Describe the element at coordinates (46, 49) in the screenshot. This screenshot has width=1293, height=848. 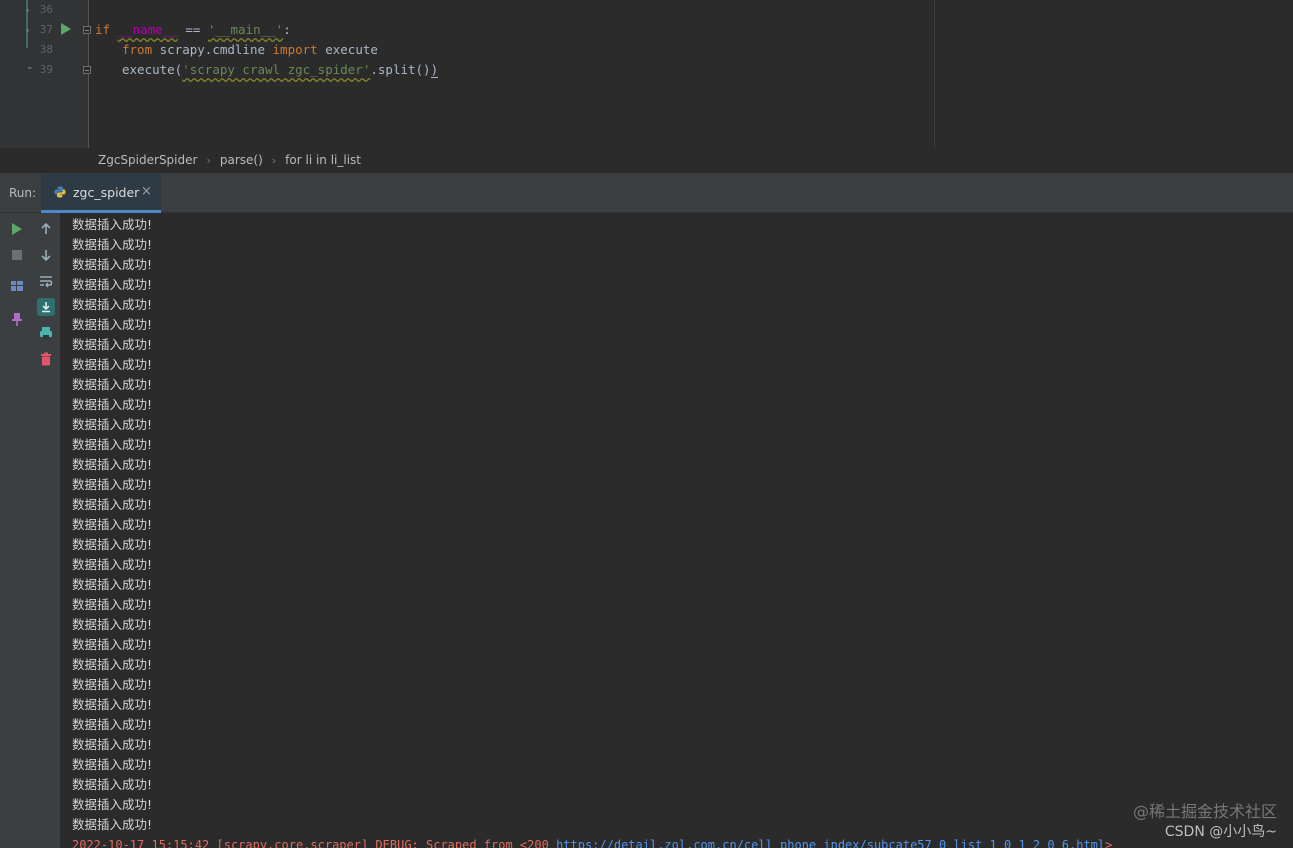
I see `line-number: 38` at that location.